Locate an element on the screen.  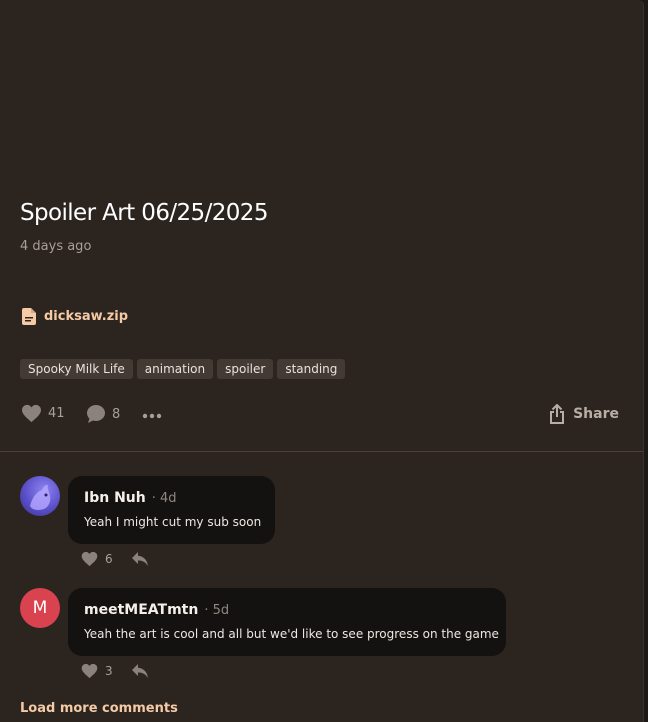
avatar-letter: M is located at coordinates (40, 608).